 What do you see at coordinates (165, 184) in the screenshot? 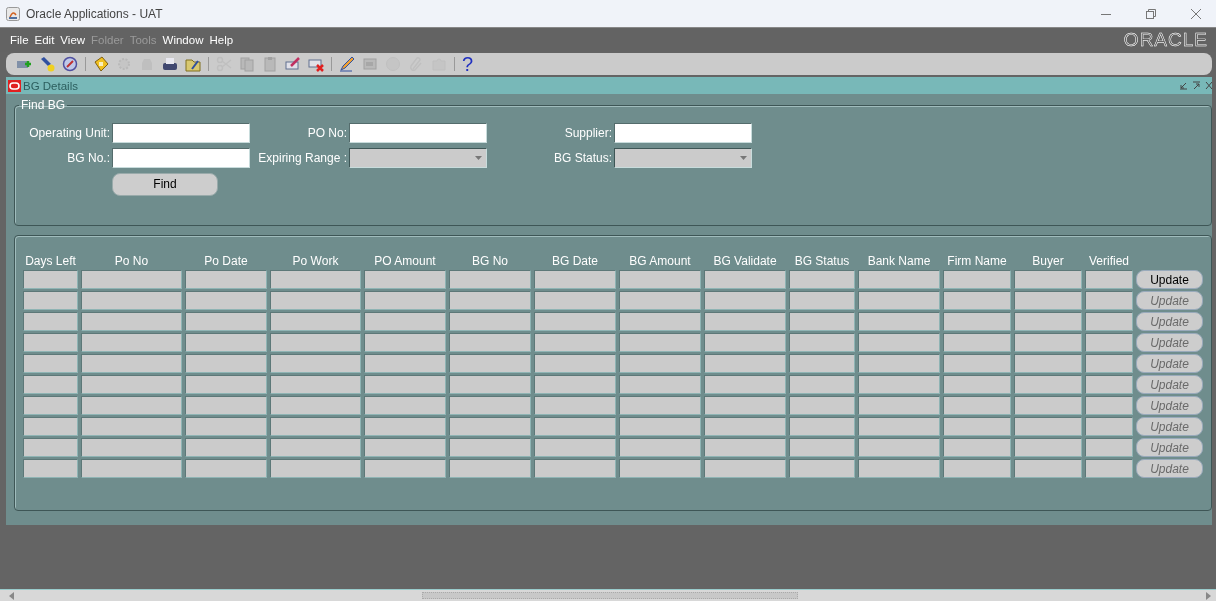
I see `find-button: Find` at bounding box center [165, 184].